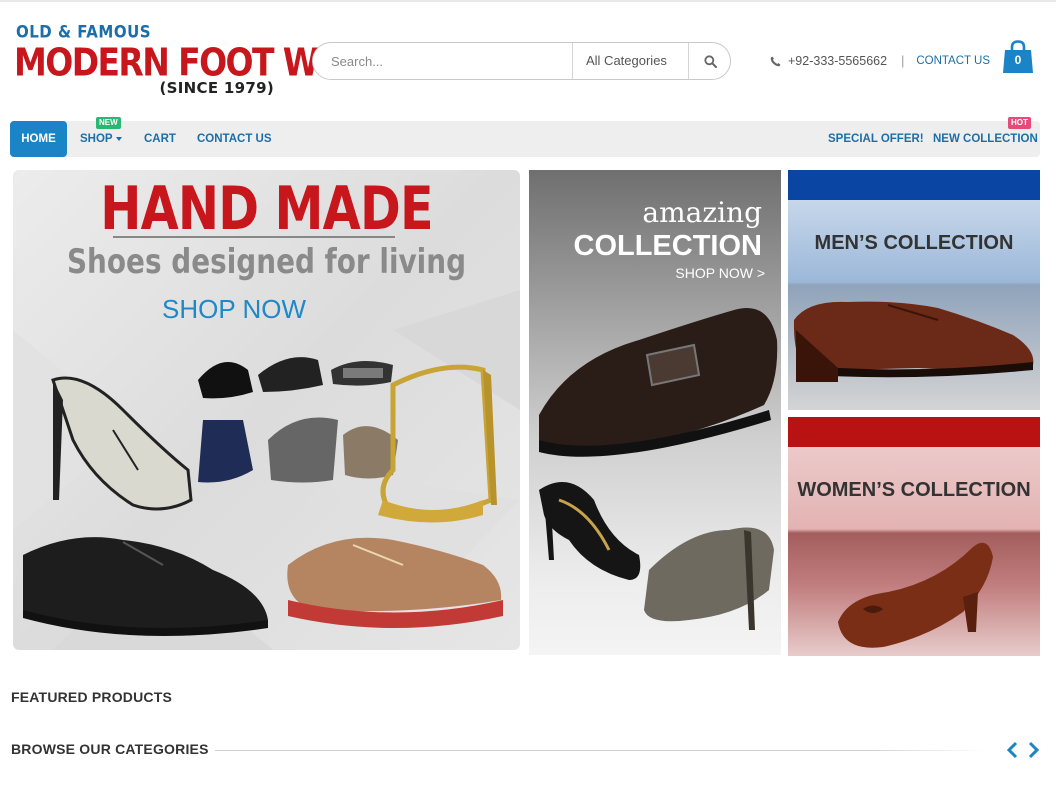 The image size is (1056, 808). What do you see at coordinates (96, 139) in the screenshot?
I see `nav-shop-label: SHOP` at bounding box center [96, 139].